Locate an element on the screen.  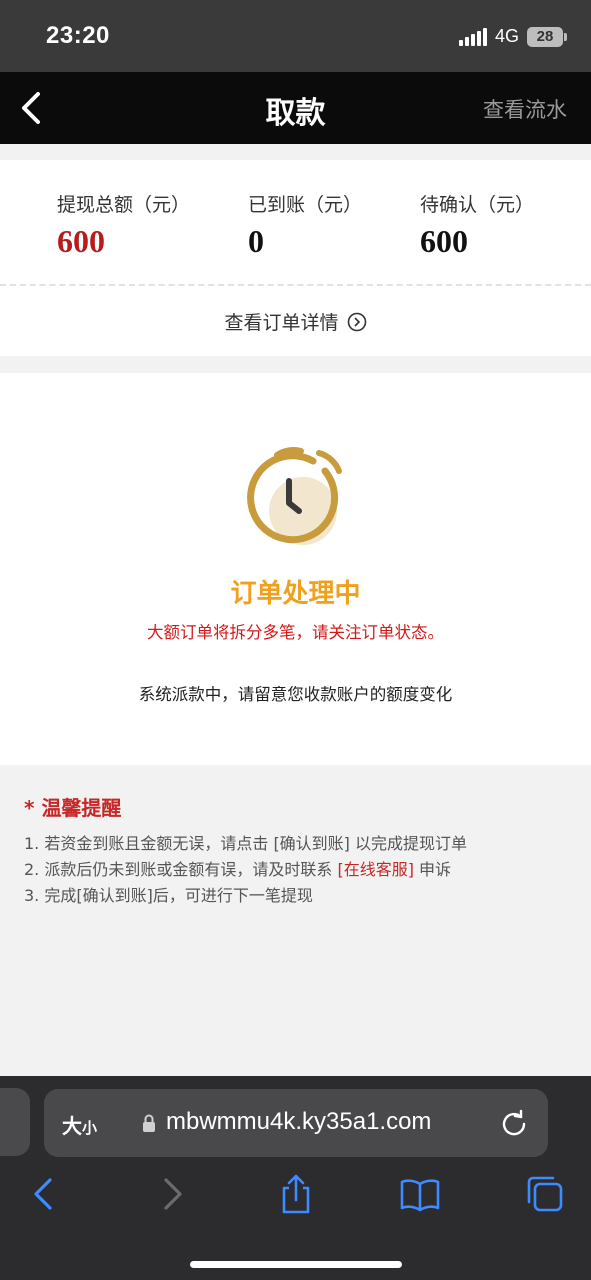
view-order-details-link: 查看订单详情 is located at coordinates (295, 321).